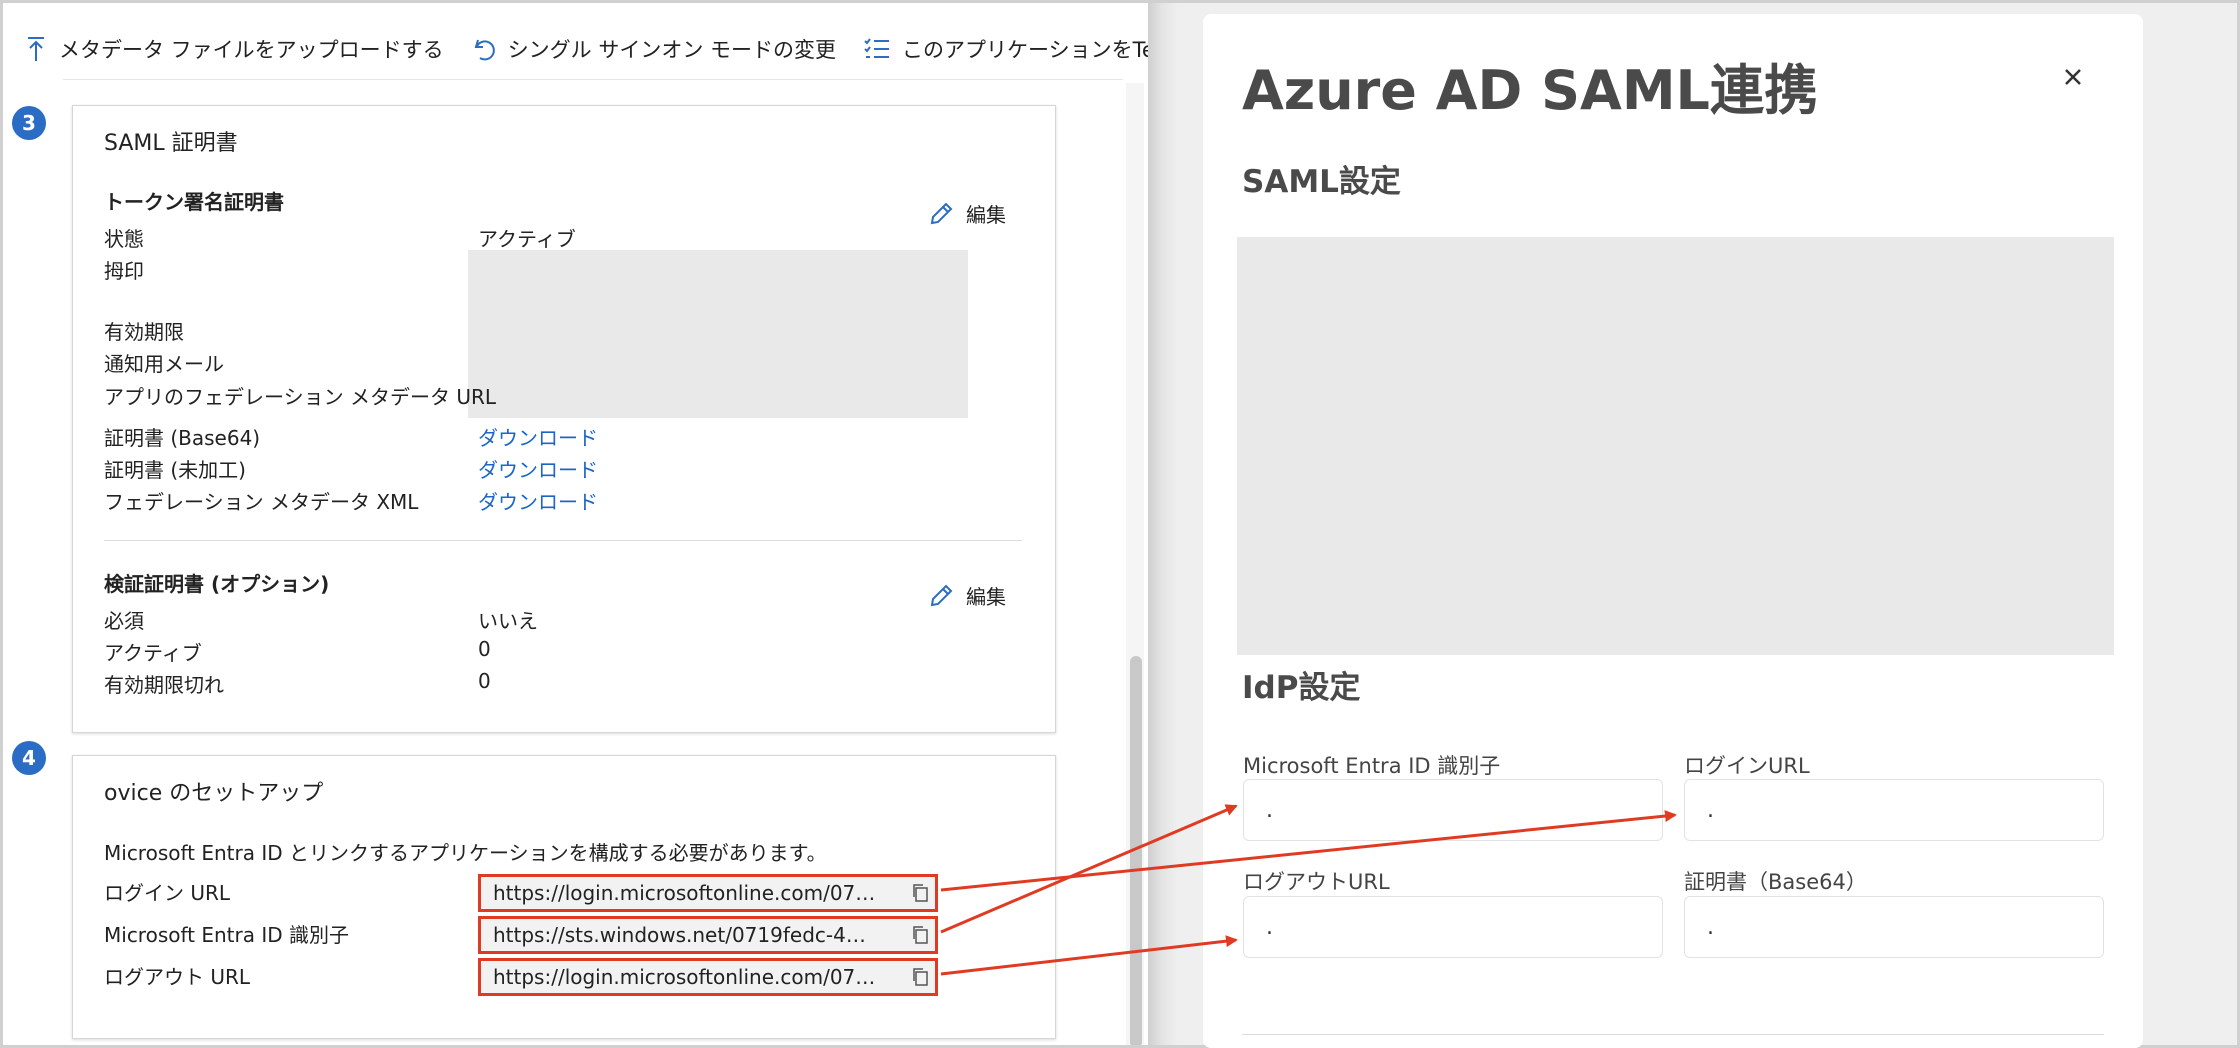 The width and height of the screenshot is (2240, 1048). Describe the element at coordinates (177, 977) in the screenshot. I see `logout-url-label: ログアウト URL` at that location.